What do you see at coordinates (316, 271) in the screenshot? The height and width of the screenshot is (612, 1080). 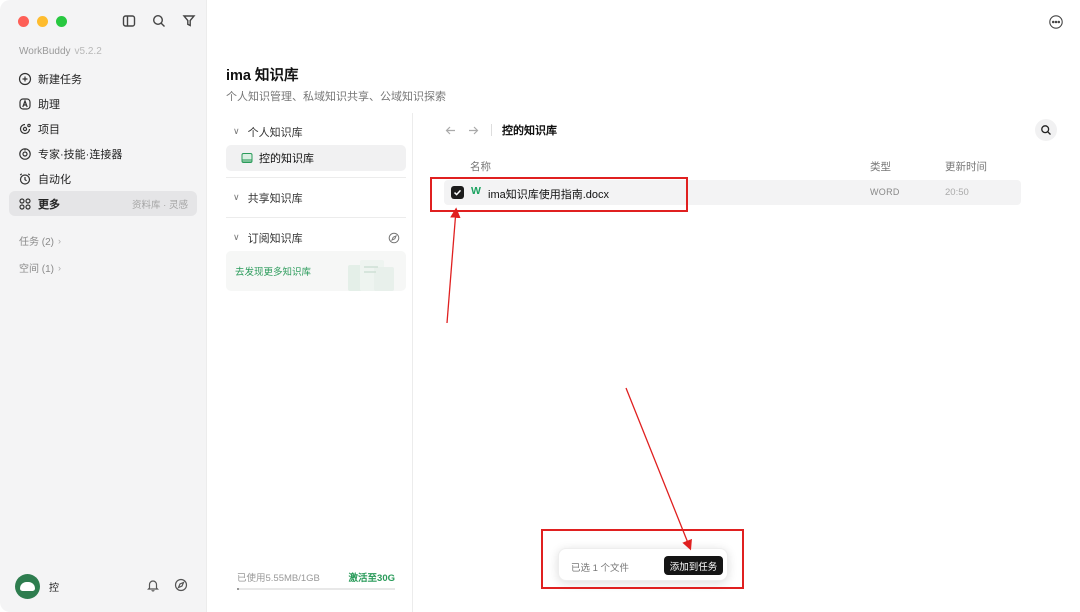 I see `discover-more-card: 去发现更多知识库` at bounding box center [316, 271].